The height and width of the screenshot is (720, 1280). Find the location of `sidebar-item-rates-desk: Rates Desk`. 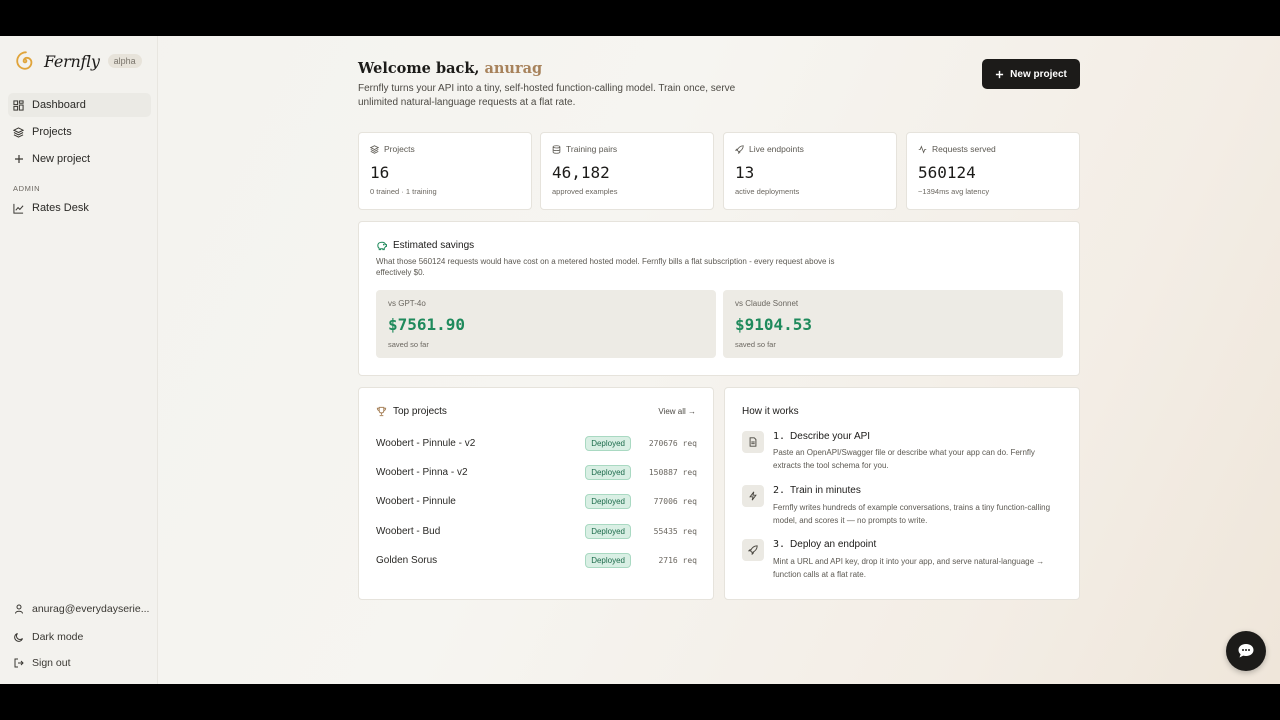

sidebar-item-rates-desk: Rates Desk is located at coordinates (79, 208).